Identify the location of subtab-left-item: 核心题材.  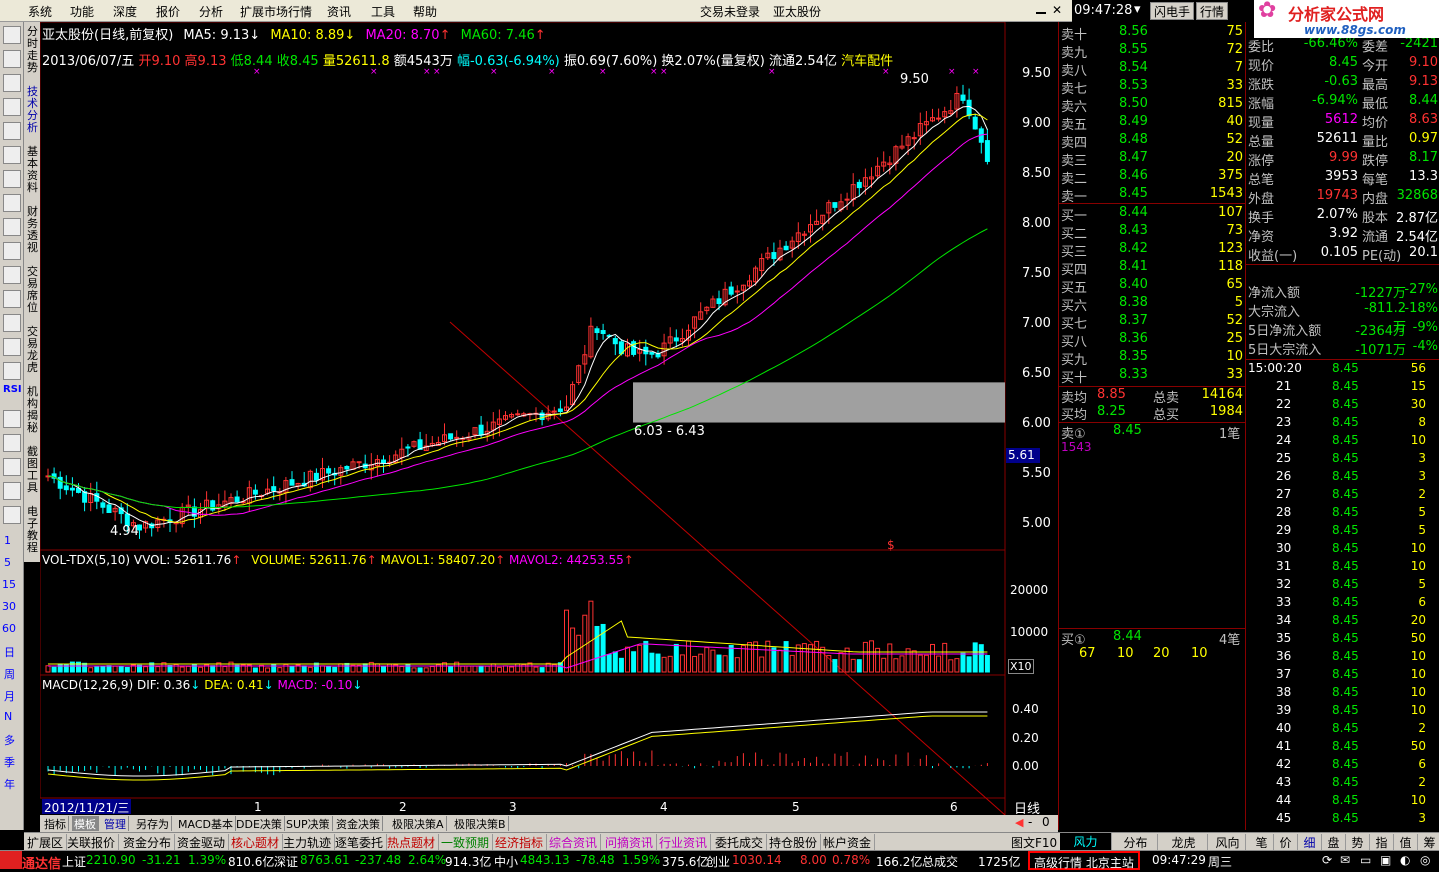
(256, 842).